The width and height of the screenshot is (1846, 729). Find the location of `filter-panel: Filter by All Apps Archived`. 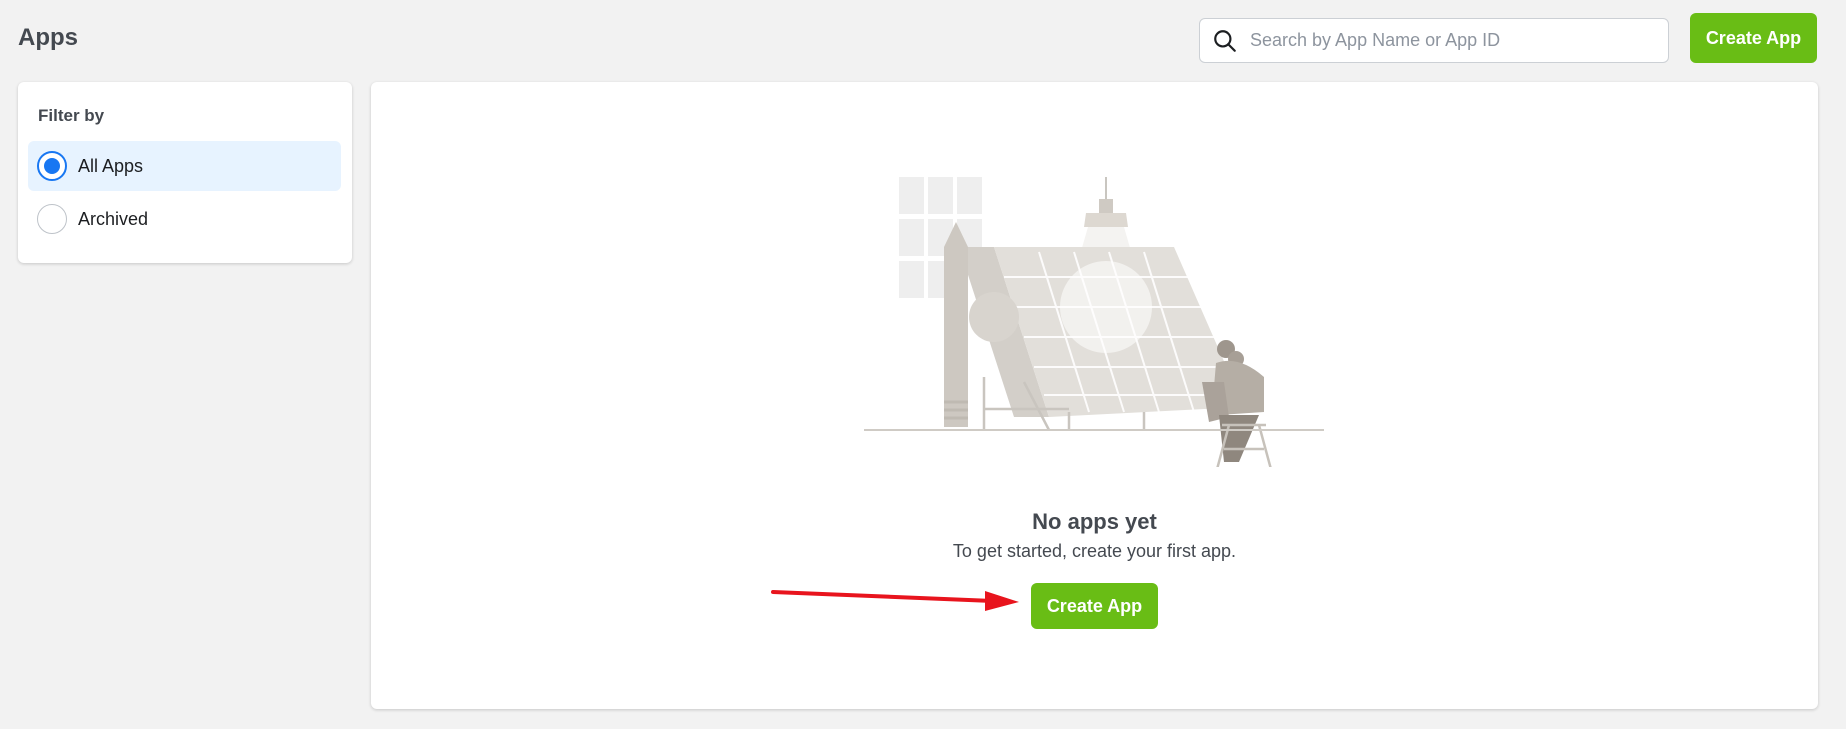

filter-panel: Filter by All Apps Archived is located at coordinates (185, 172).